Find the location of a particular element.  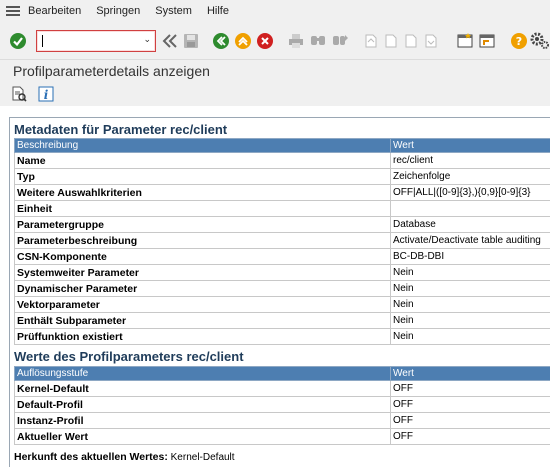

value-origin-label: Herkunft des aktuellen Wertes: is located at coordinates (91, 457).